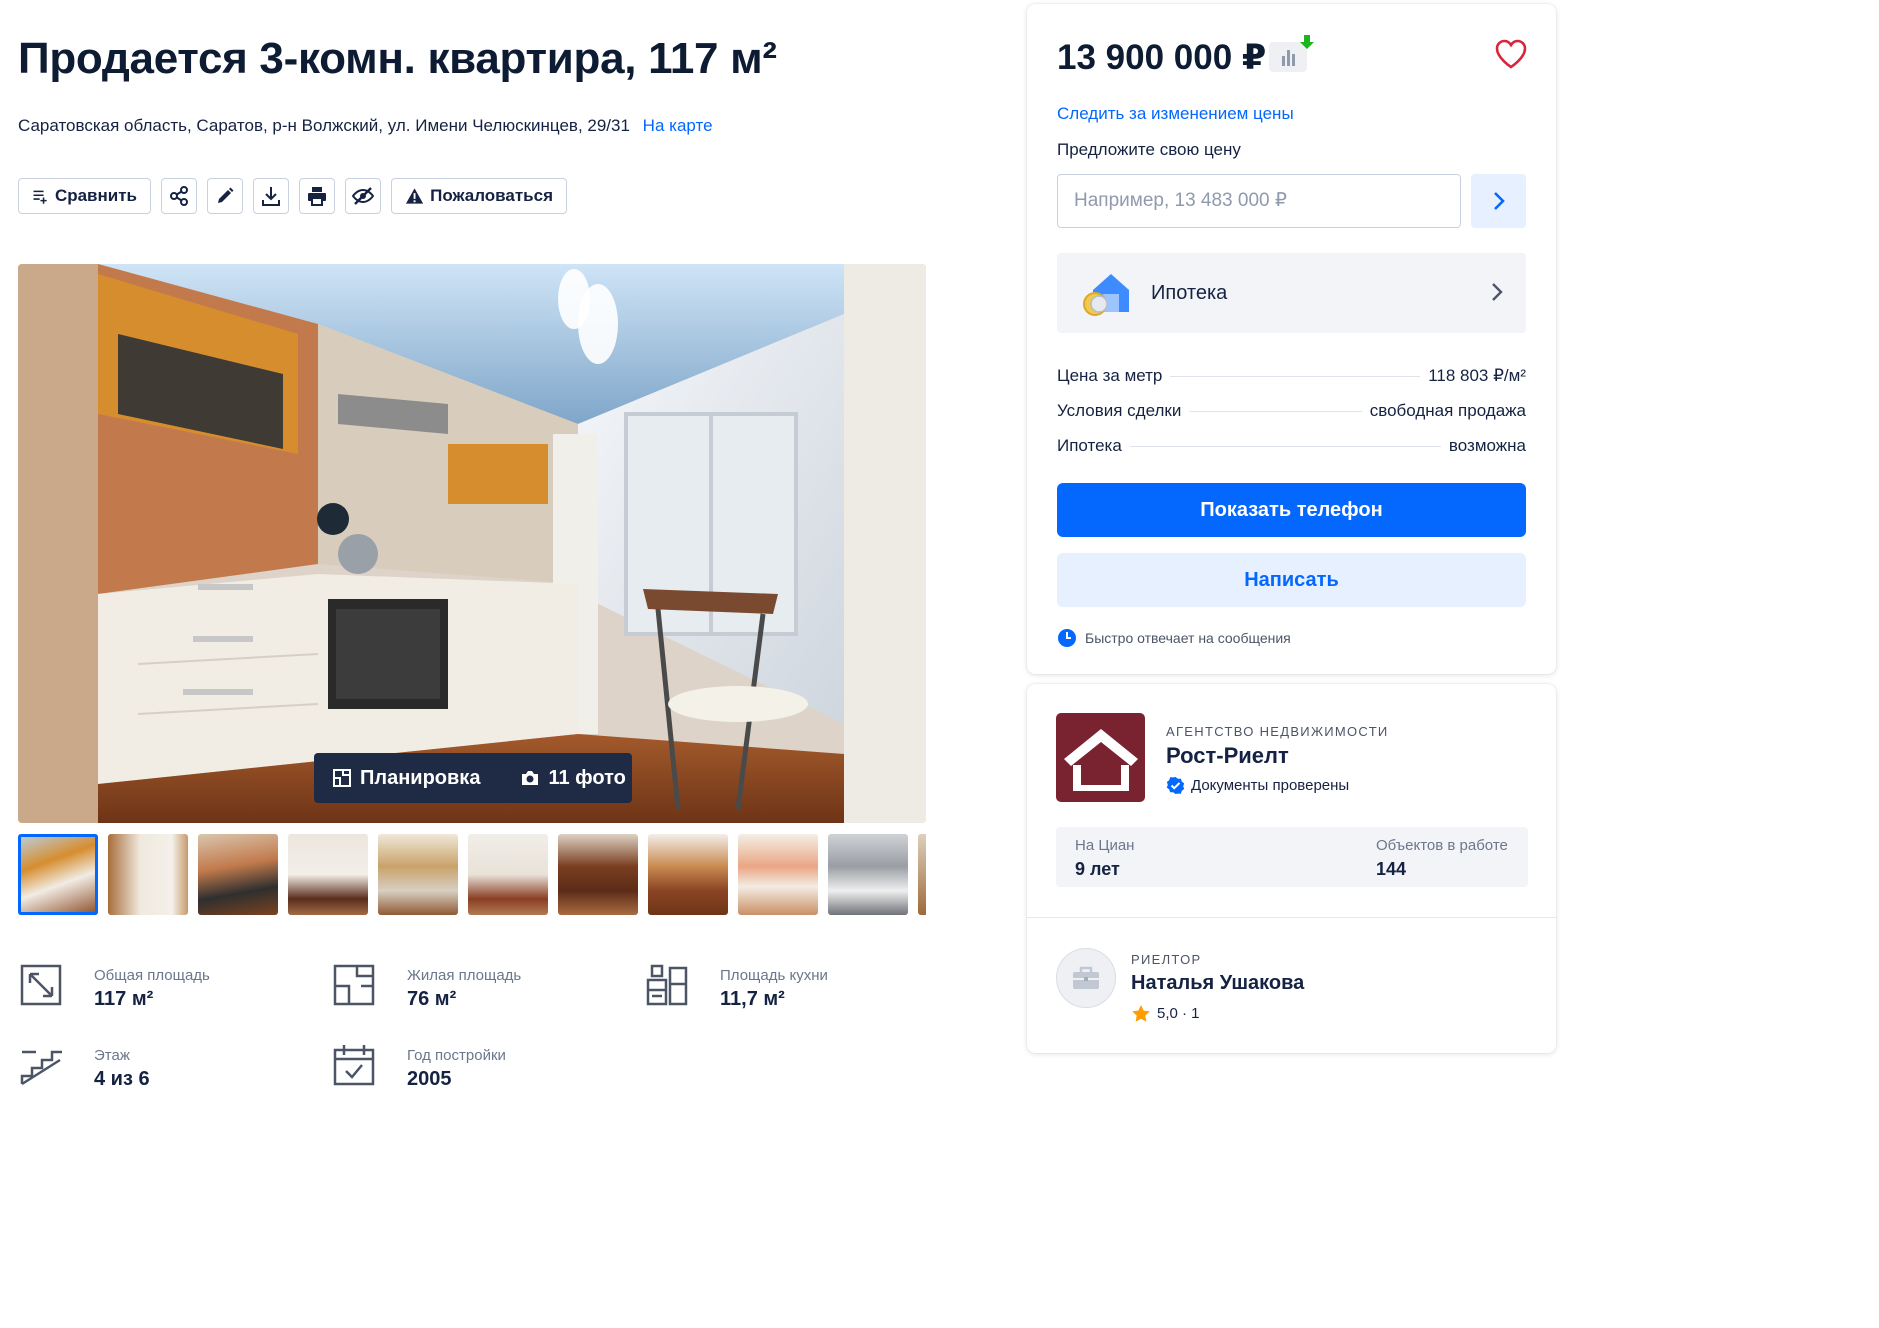 The image size is (1879, 1328). I want to click on mortgage-label: Ипотека, so click(1189, 292).